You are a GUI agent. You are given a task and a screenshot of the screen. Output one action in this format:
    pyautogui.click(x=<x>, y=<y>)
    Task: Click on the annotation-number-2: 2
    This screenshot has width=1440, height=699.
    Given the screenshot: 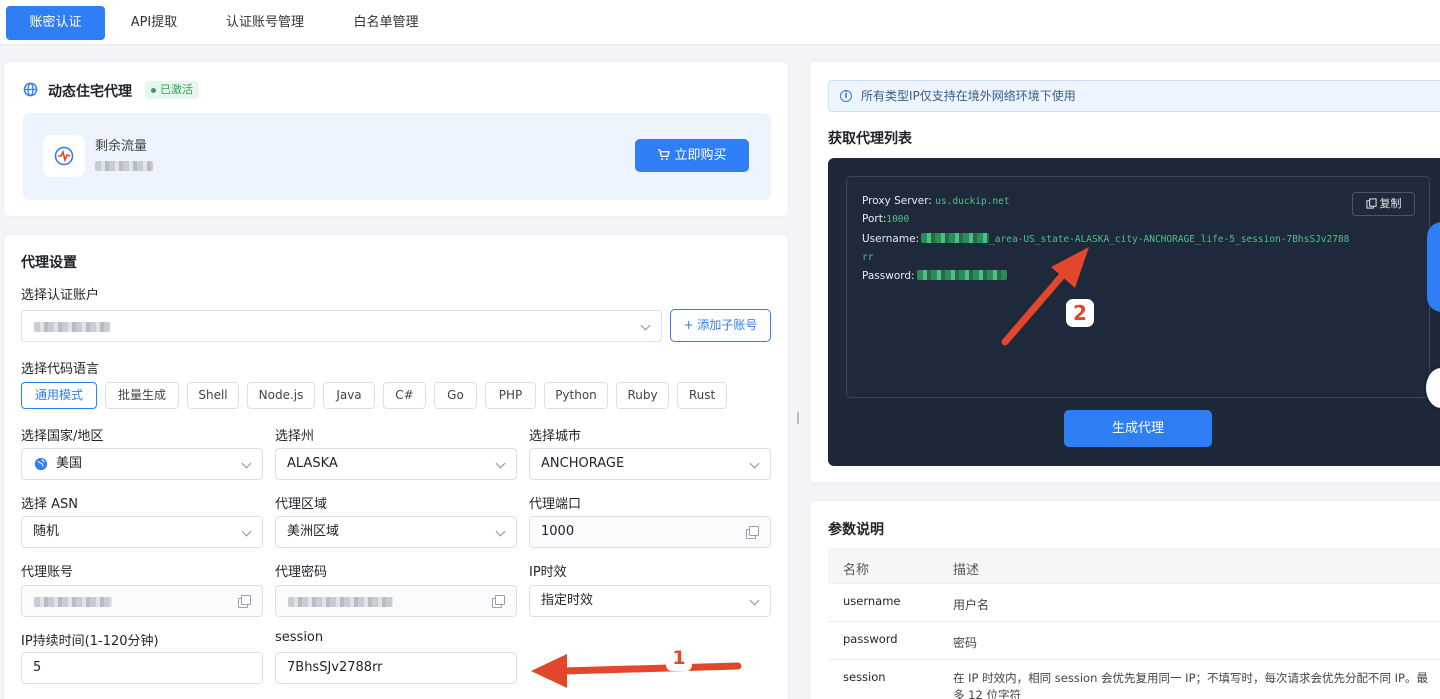 What is the action you would take?
    pyautogui.click(x=1080, y=313)
    